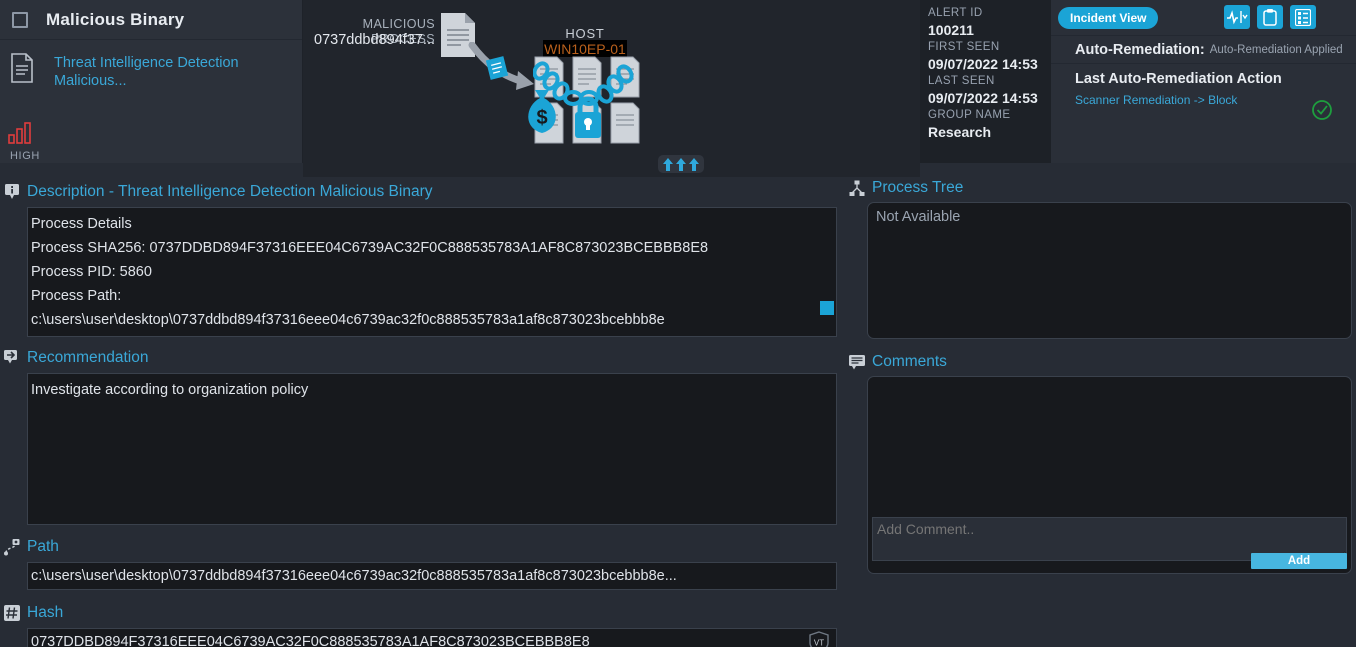 The width and height of the screenshot is (1356, 647). Describe the element at coordinates (1100, 362) in the screenshot. I see `comments-header: Comments` at that location.